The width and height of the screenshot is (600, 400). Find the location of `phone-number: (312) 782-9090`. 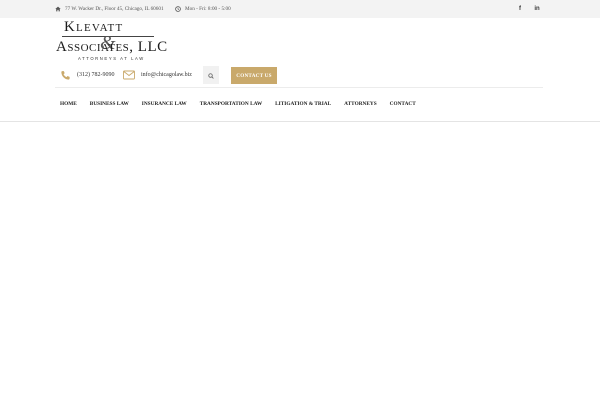

phone-number: (312) 782-9090 is located at coordinates (96, 75).